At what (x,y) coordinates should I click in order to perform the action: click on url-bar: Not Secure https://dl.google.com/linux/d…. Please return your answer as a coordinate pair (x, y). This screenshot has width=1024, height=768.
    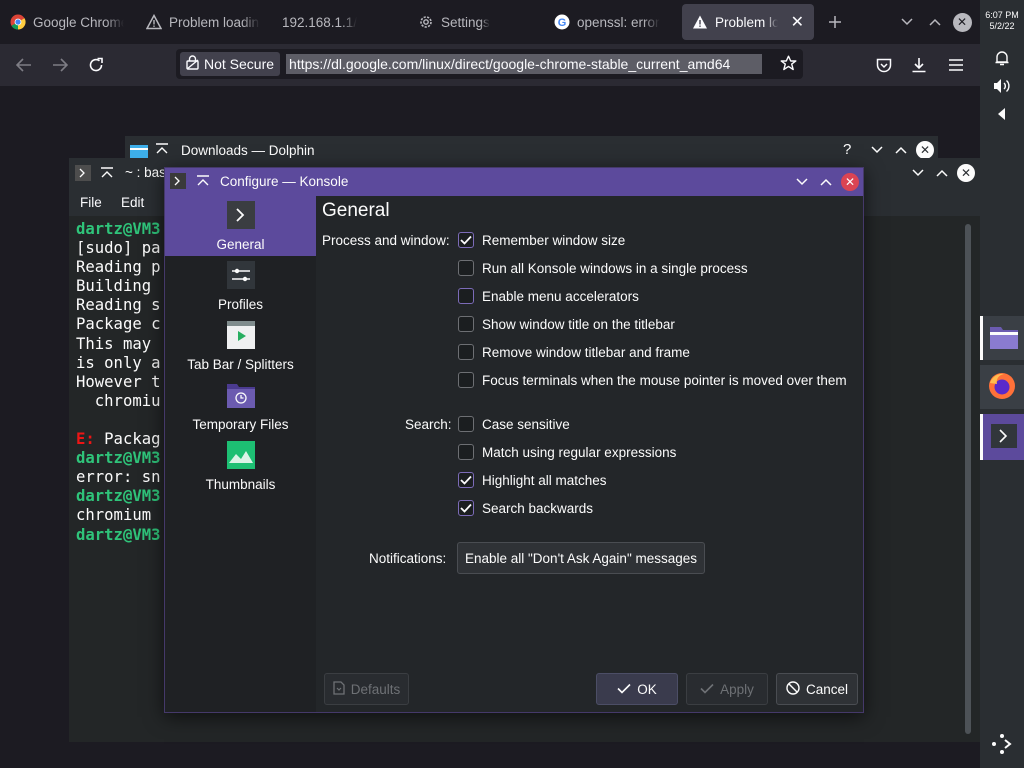
    Looking at the image, I should click on (489, 64).